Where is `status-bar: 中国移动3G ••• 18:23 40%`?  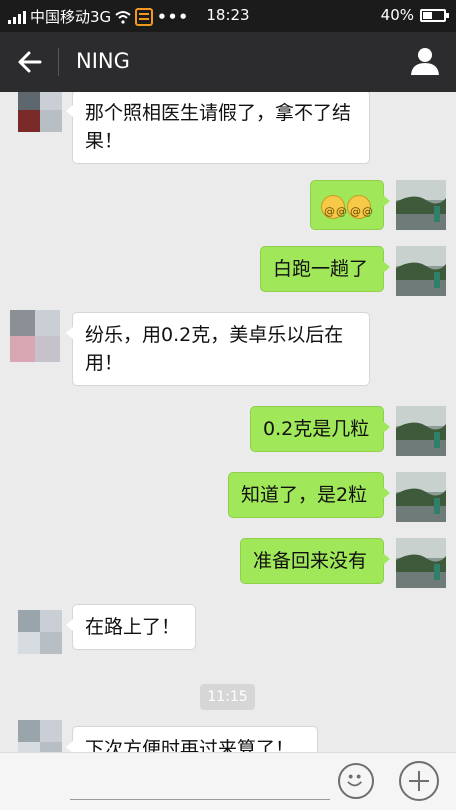 status-bar: 中国移动3G ••• 18:23 40% is located at coordinates (228, 16).